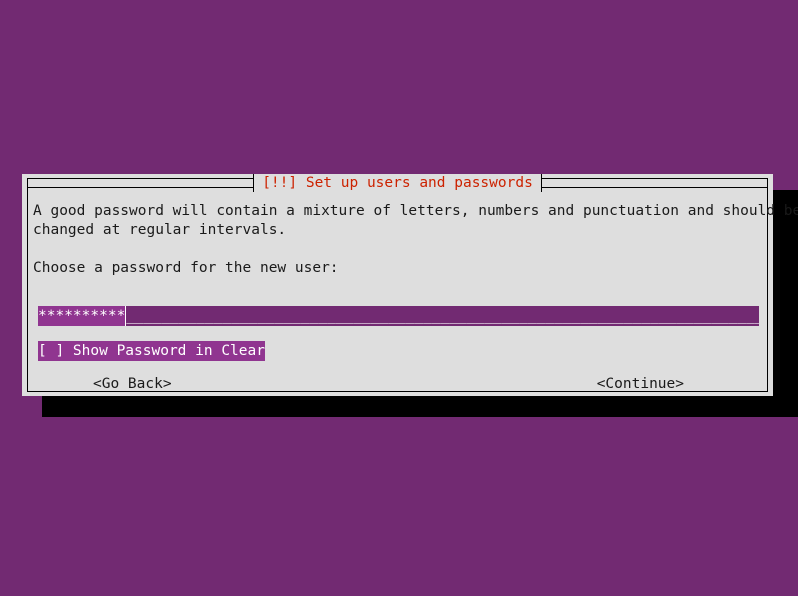 The image size is (798, 596). Describe the element at coordinates (186, 268) in the screenshot. I see `password-prompt-label: Choose a password for the new user:` at that location.